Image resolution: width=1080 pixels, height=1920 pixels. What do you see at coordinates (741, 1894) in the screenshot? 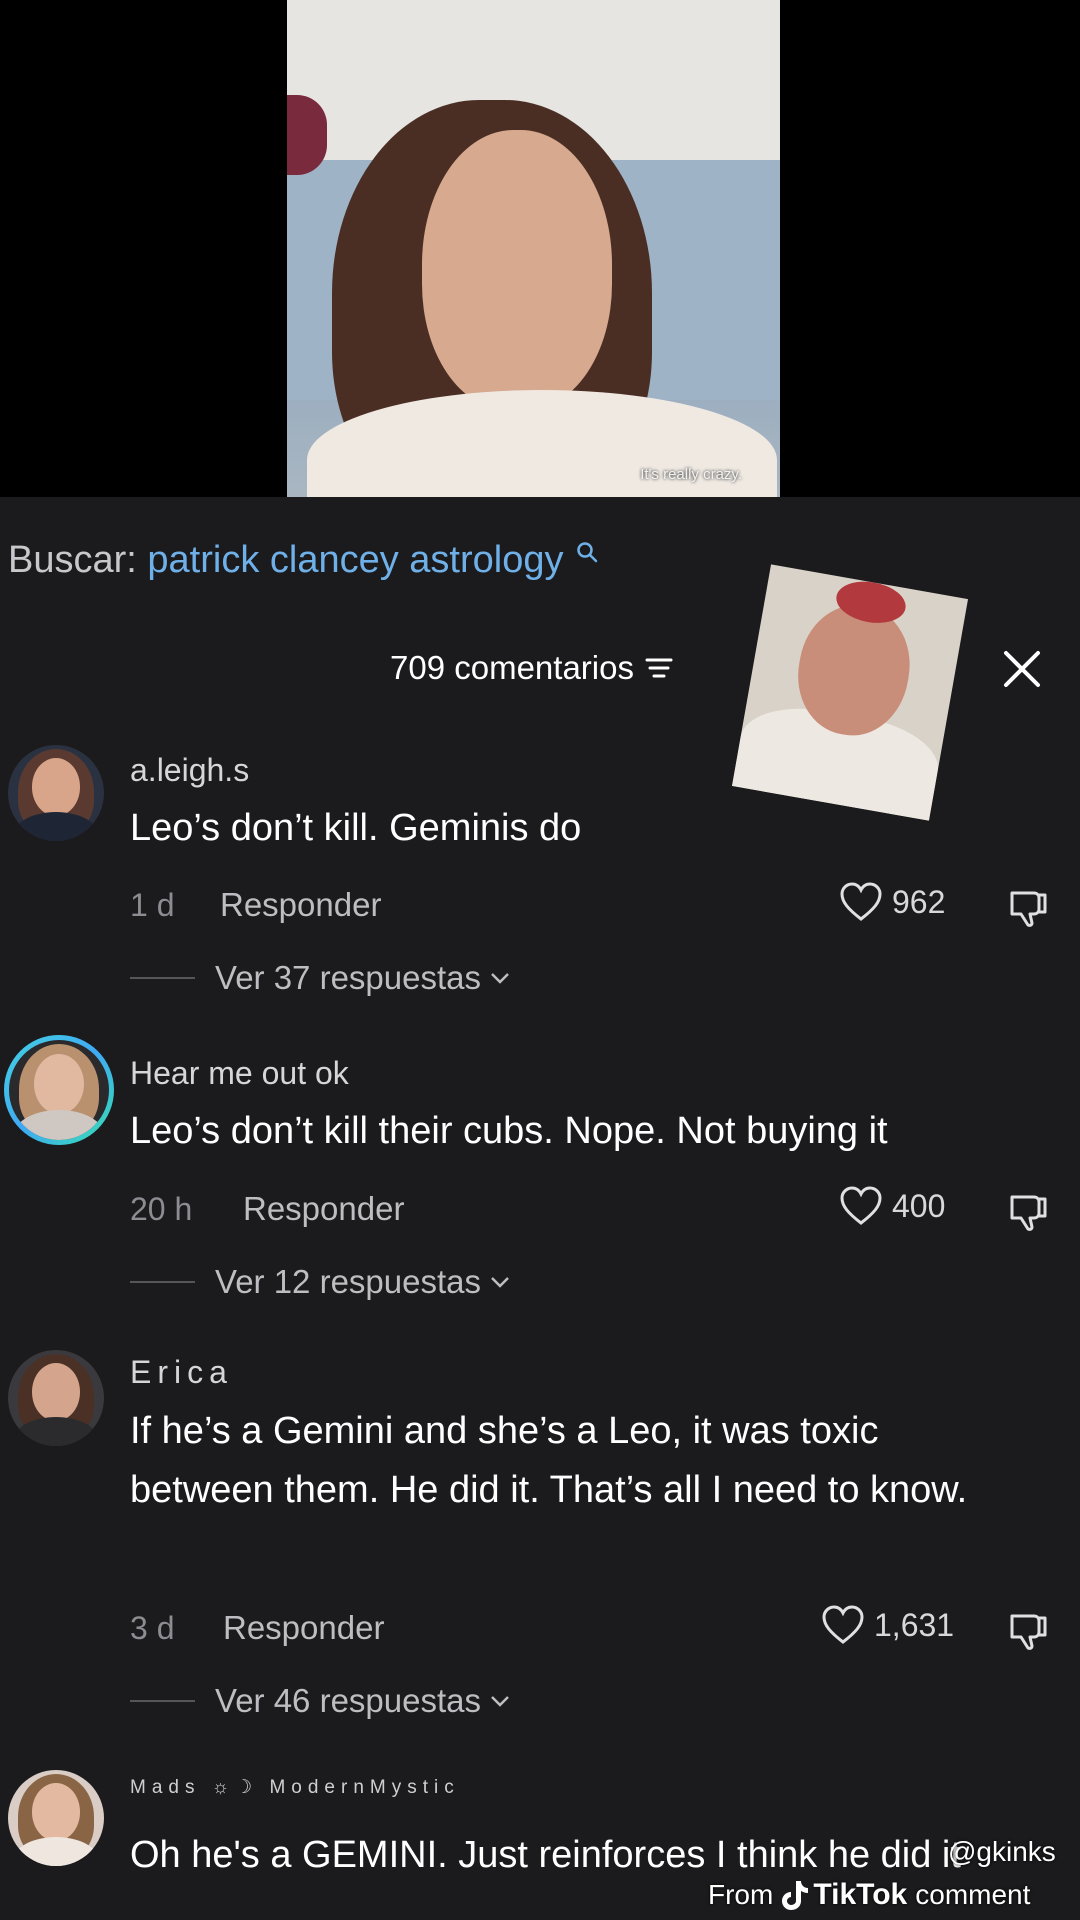
I see `watermark-prefix: From` at bounding box center [741, 1894].